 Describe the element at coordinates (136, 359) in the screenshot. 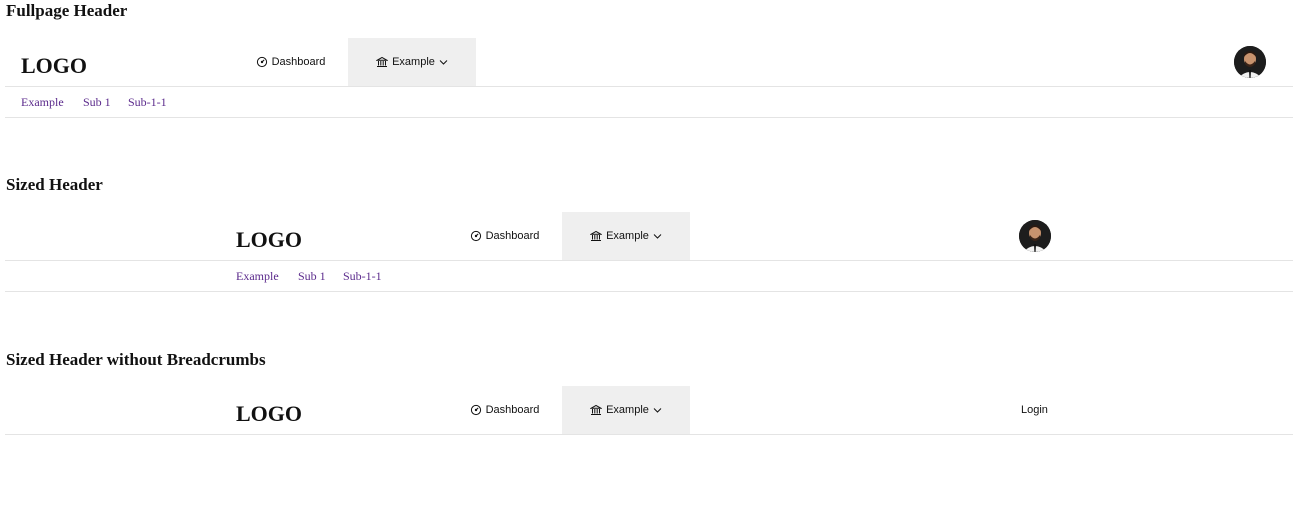

I see `section-title-sized-header-no-breadcrumbs: Sized Header without Breadcrumbs` at that location.